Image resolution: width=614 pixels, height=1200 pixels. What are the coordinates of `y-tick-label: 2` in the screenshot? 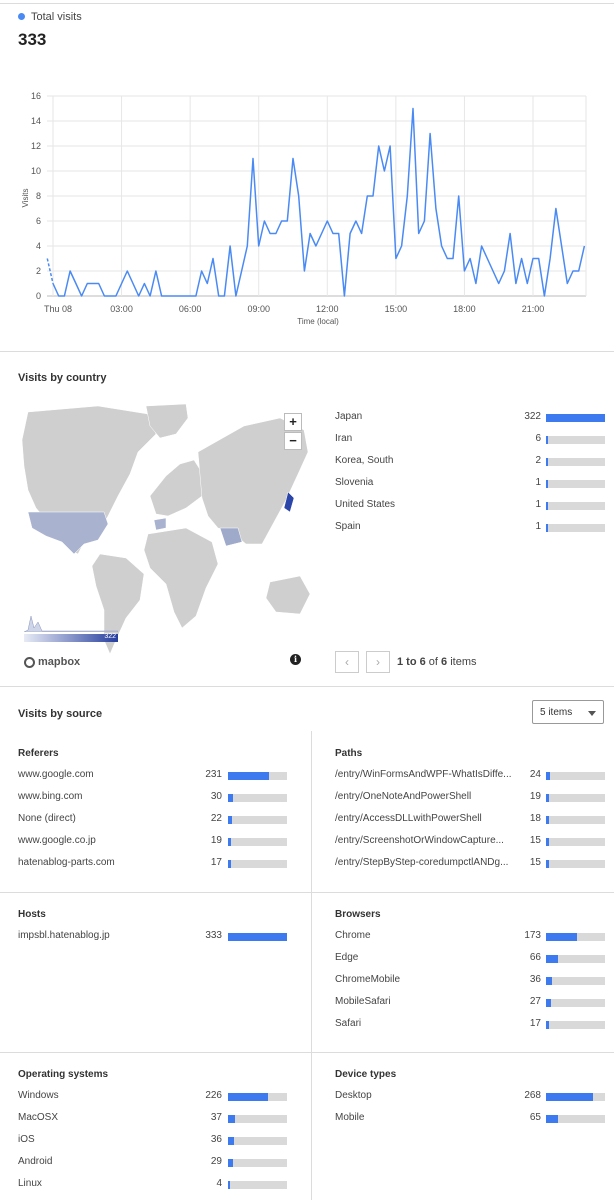 It's located at (38, 271).